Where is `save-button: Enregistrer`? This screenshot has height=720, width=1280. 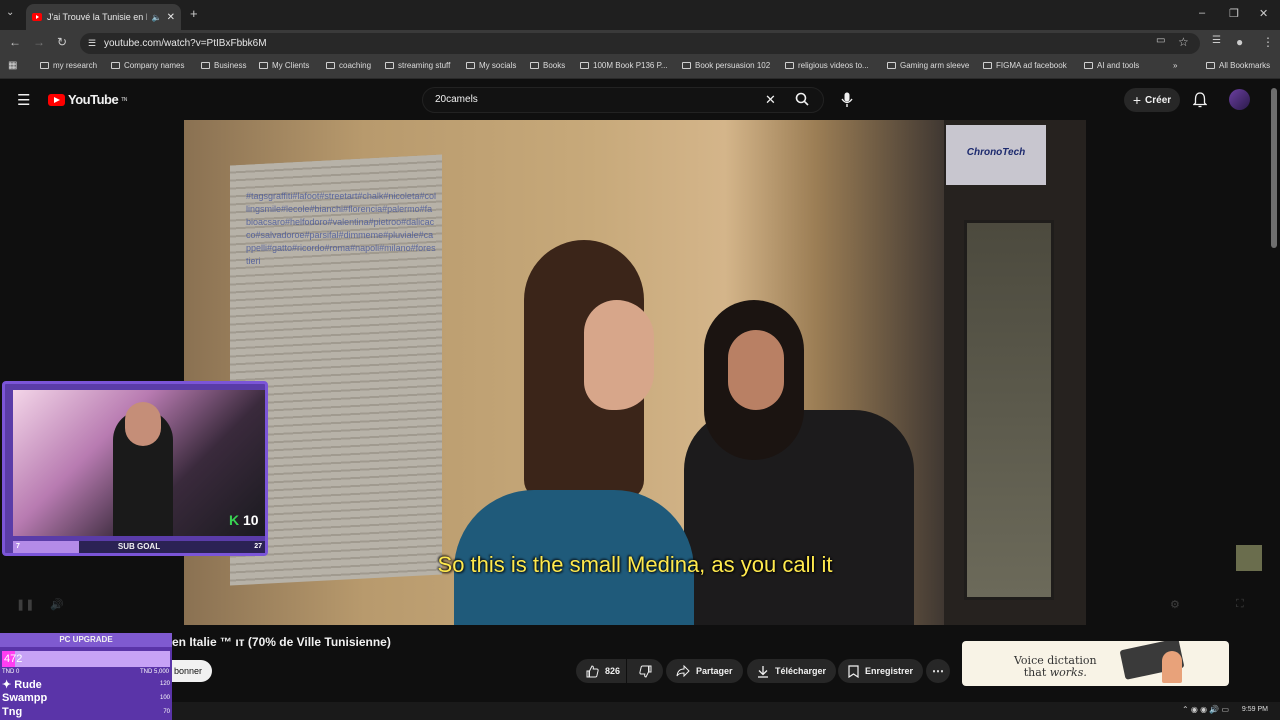
save-button: Enregistrer is located at coordinates (881, 671).